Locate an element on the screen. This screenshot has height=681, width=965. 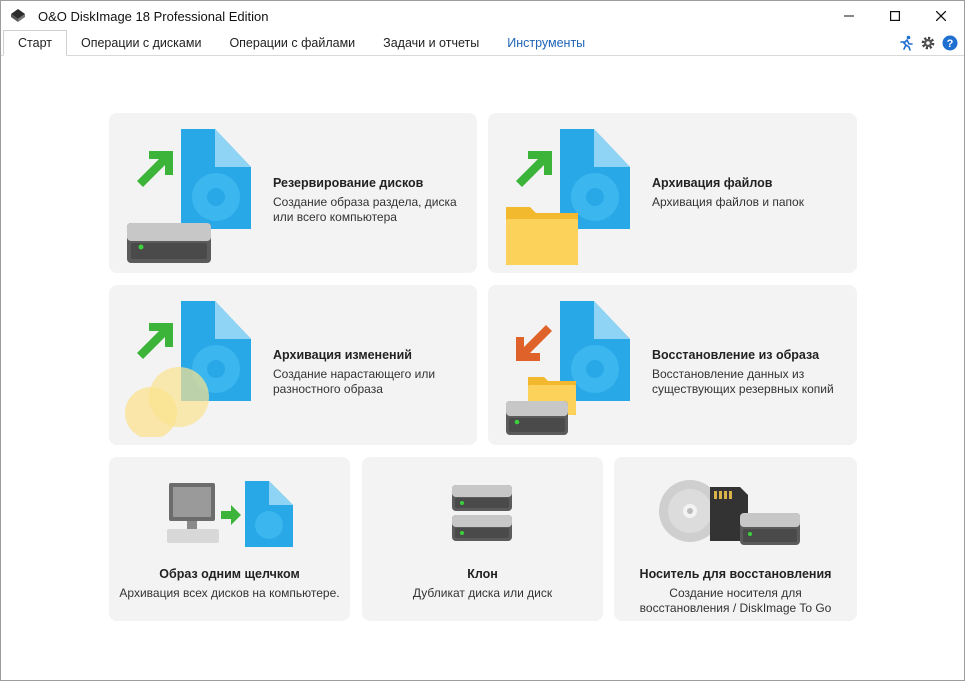
rescue-media-illustration is located at coordinates (729, 512).